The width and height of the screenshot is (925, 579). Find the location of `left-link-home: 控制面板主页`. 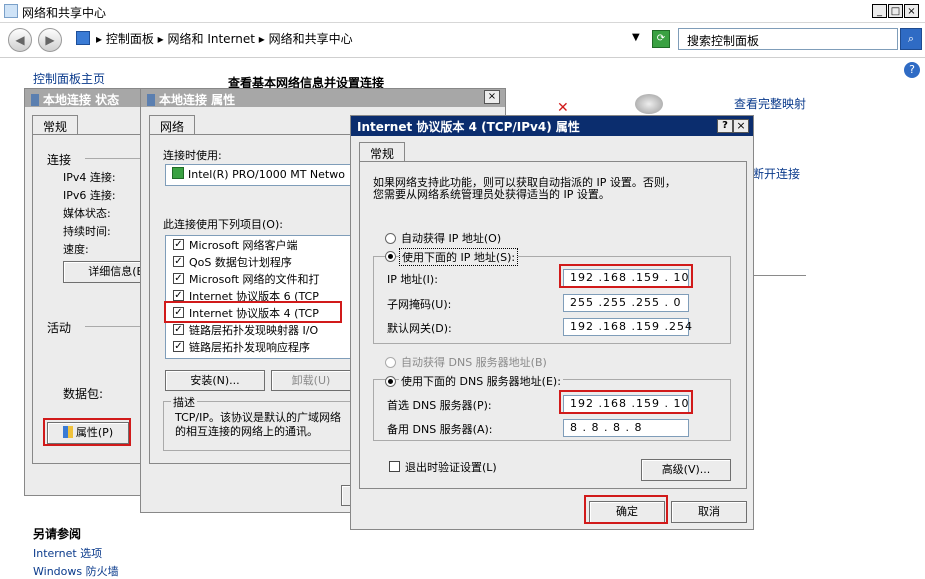

left-link-home: 控制面板主页 is located at coordinates (69, 78).